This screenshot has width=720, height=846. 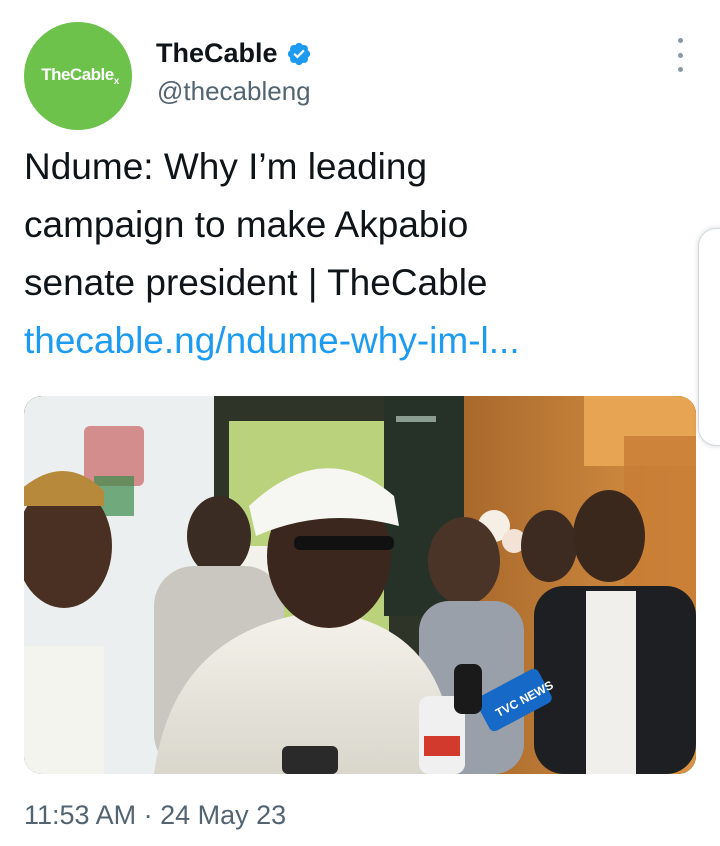 I want to click on avatar: TheCablex, so click(x=78, y=76).